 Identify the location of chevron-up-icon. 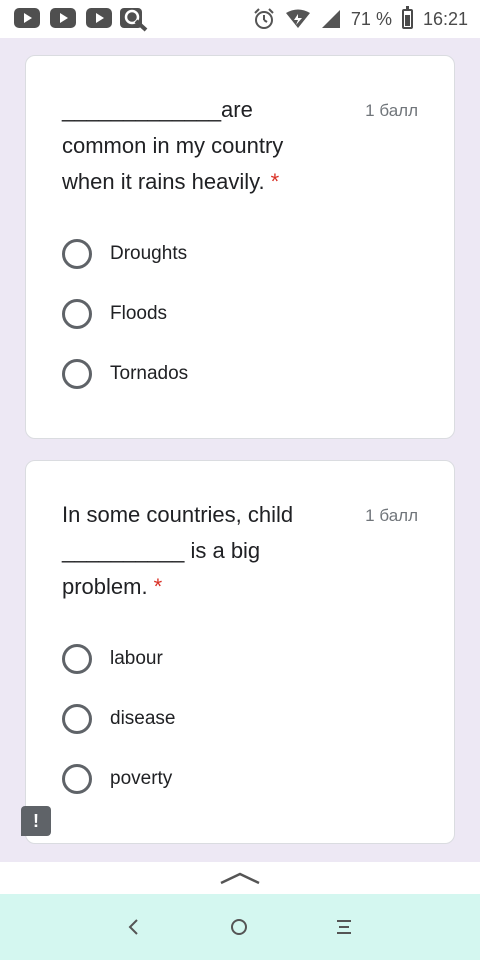
(240, 878).